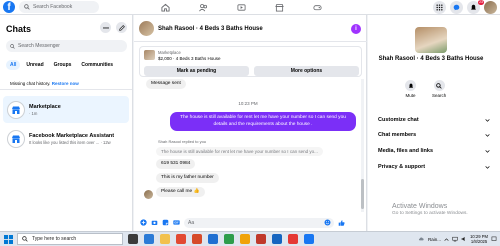 Image resolution: width=500 pixels, height=246 pixels. I want to click on media-files-links-row: Media, files and links, so click(434, 151).